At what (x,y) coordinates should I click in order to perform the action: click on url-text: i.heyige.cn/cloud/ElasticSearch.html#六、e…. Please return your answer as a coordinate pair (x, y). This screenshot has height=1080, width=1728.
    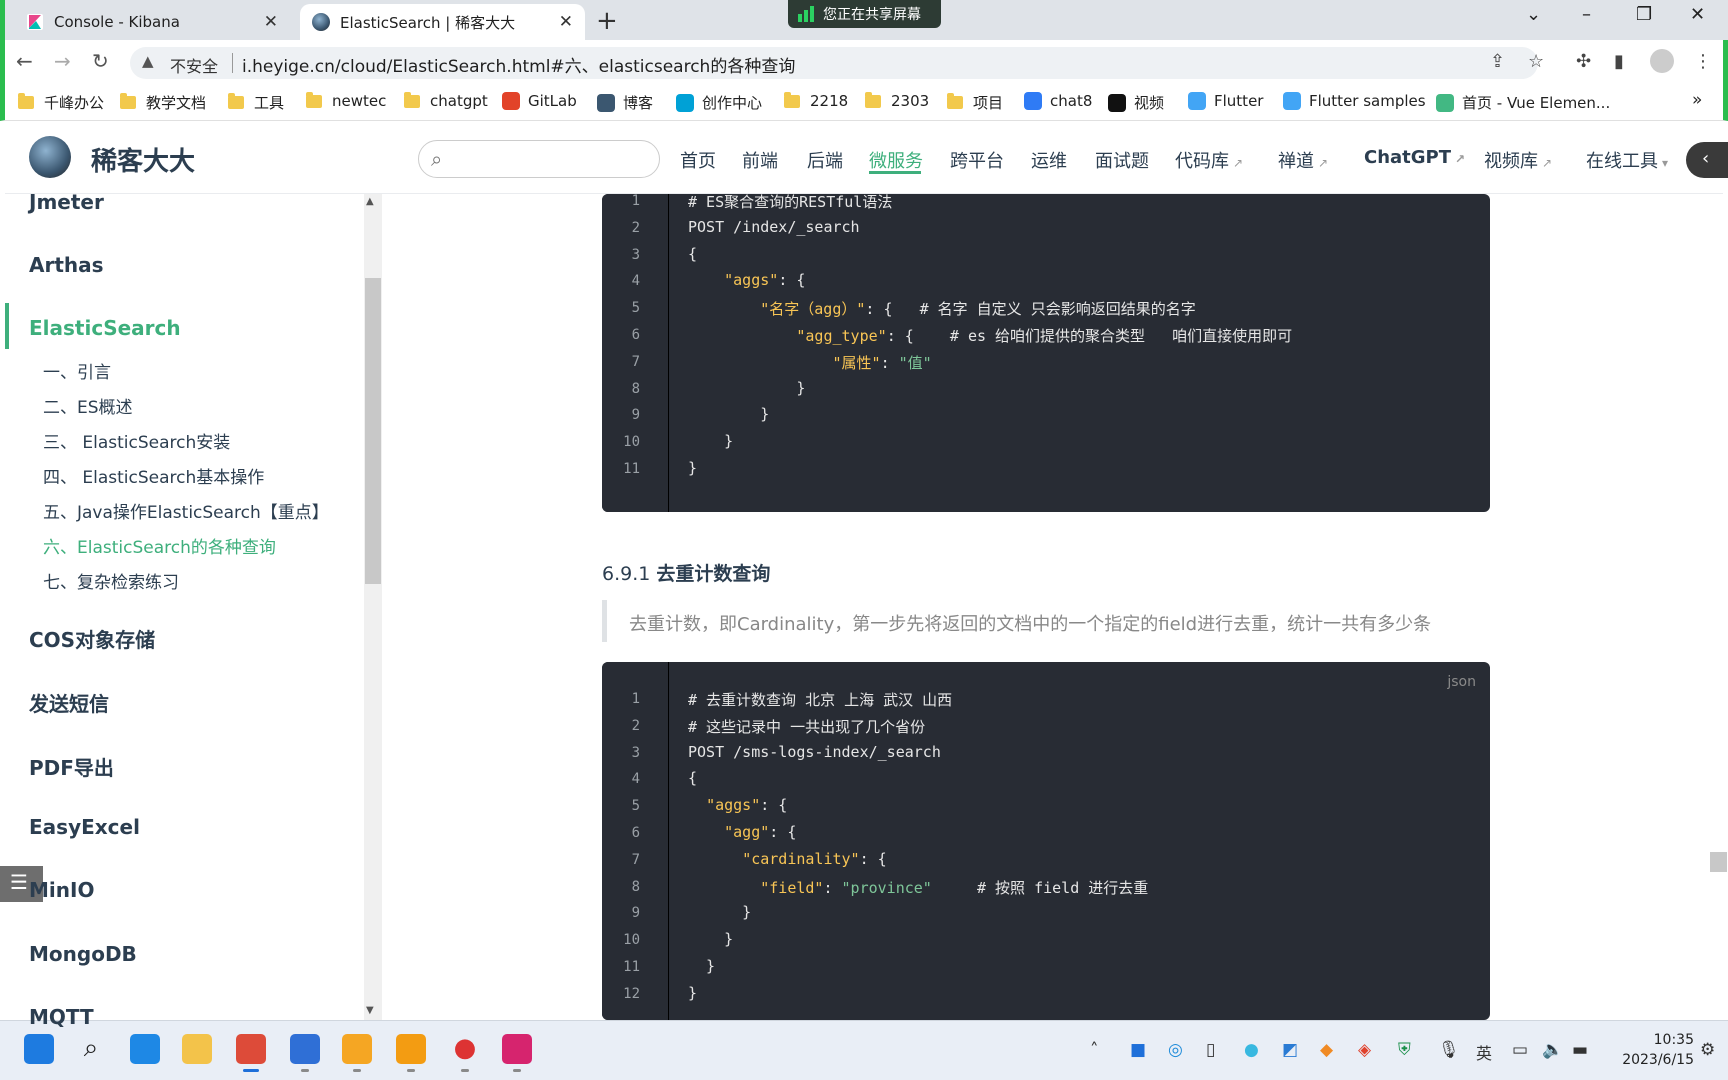
    Looking at the image, I should click on (518, 64).